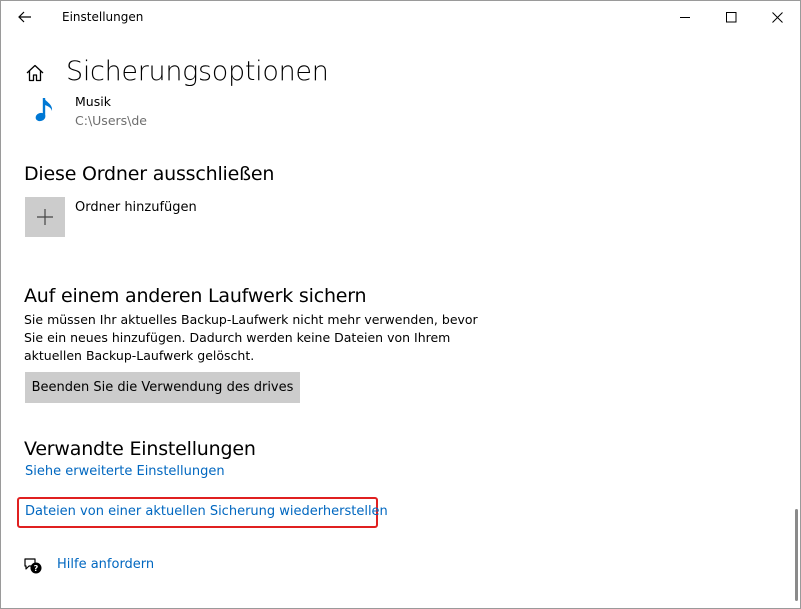  I want to click on window-title: Einstellungen, so click(103, 17).